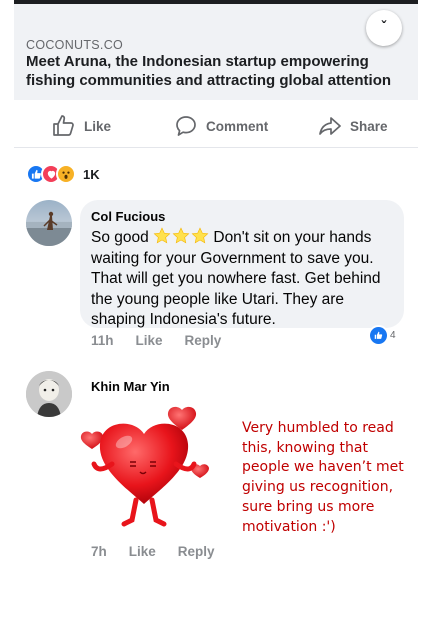  What do you see at coordinates (186, 126) in the screenshot?
I see `comment-bubble-icon` at bounding box center [186, 126].